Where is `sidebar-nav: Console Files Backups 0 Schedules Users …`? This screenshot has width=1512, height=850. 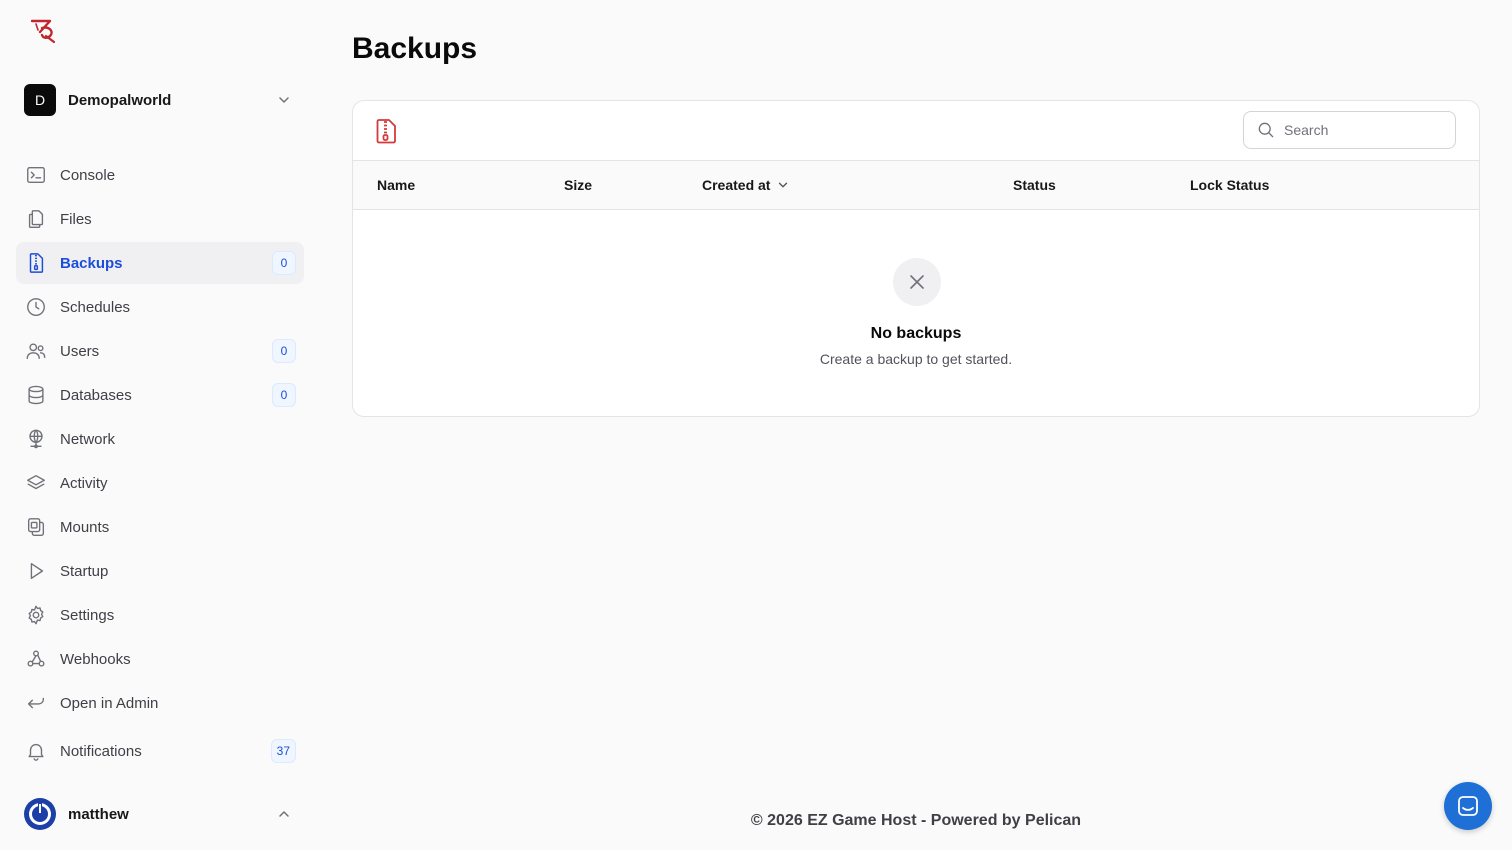
sidebar-nav: Console Files Backups 0 Schedules Users … is located at coordinates (160, 464).